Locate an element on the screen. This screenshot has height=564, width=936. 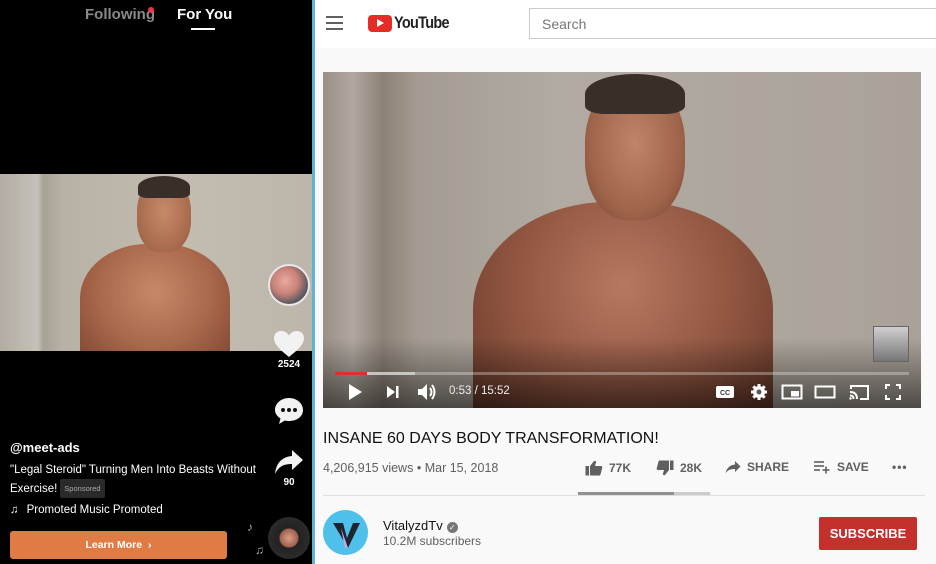
notification-dot is located at coordinates (151, 10).